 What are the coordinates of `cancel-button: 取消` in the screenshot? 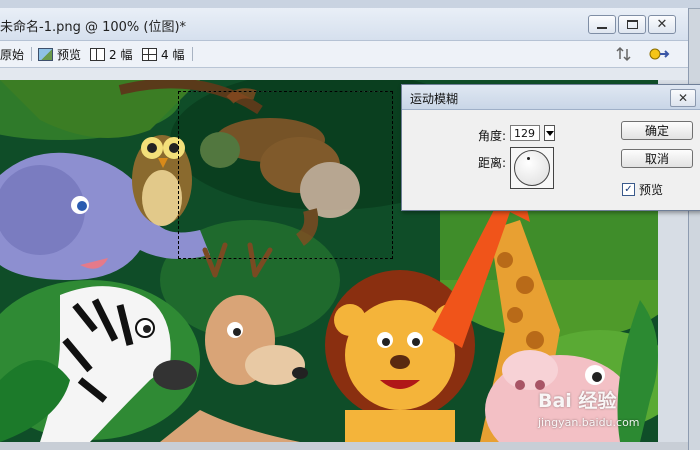 It's located at (657, 158).